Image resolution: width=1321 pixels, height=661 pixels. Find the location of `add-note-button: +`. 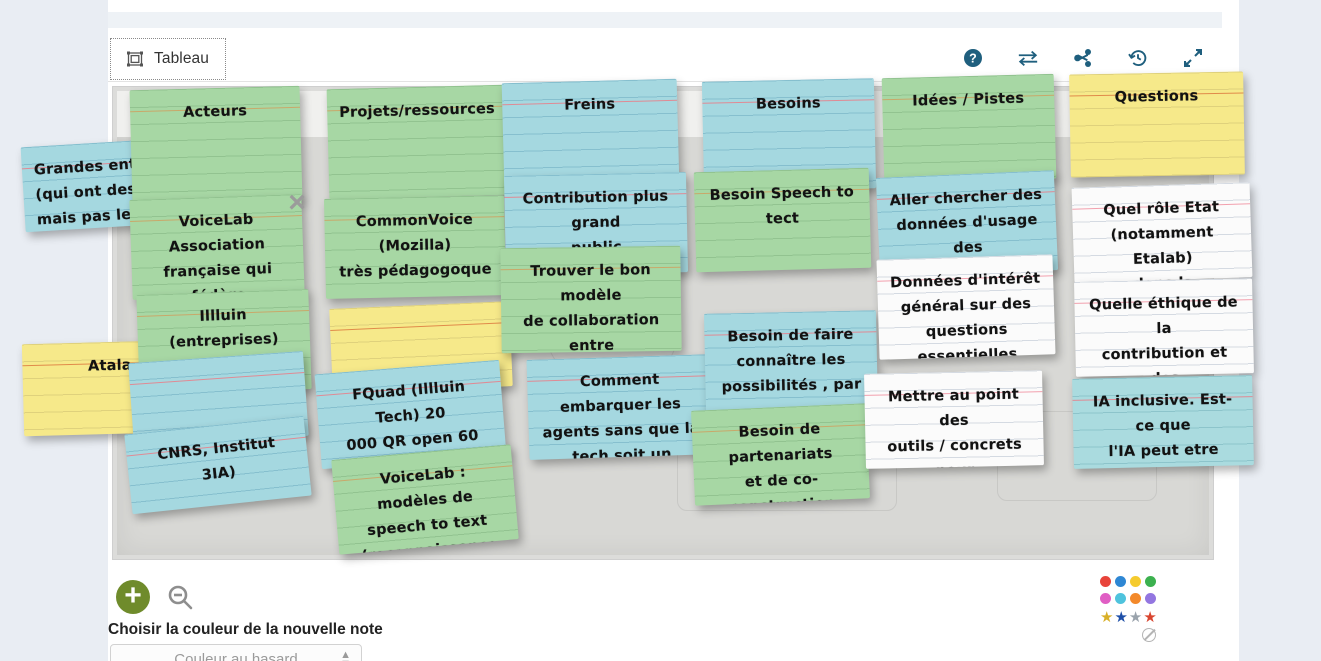

add-note-button: + is located at coordinates (133, 597).